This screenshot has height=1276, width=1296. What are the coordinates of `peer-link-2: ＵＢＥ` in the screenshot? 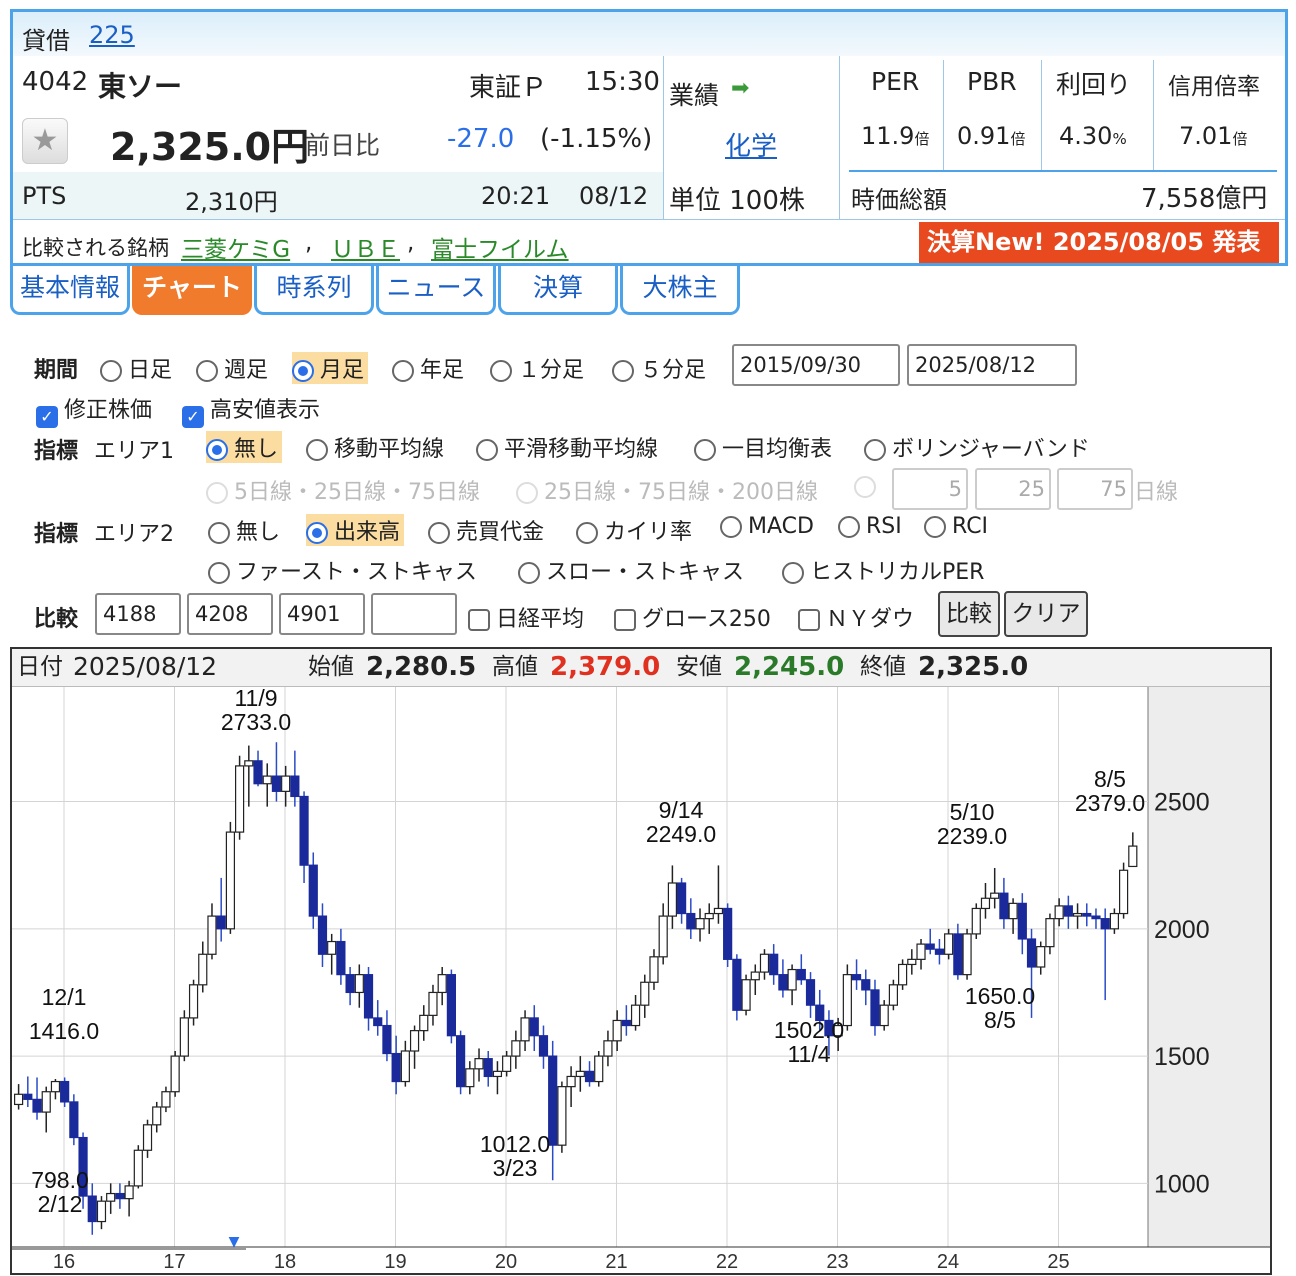 It's located at (365, 247).